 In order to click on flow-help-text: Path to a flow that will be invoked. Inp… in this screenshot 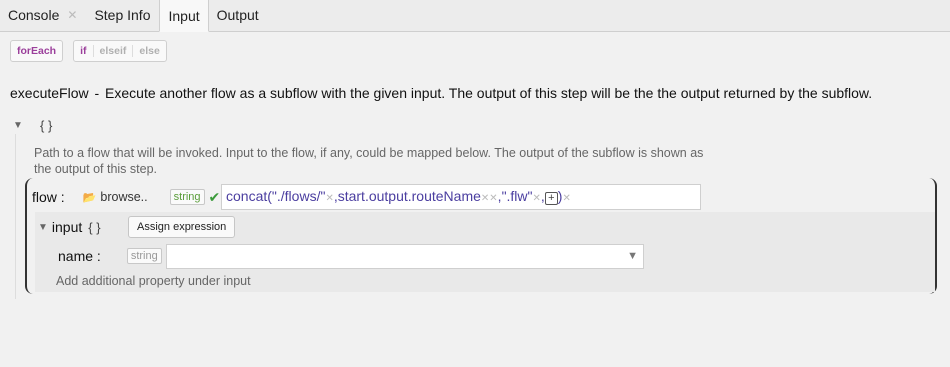, I will do `click(369, 161)`.